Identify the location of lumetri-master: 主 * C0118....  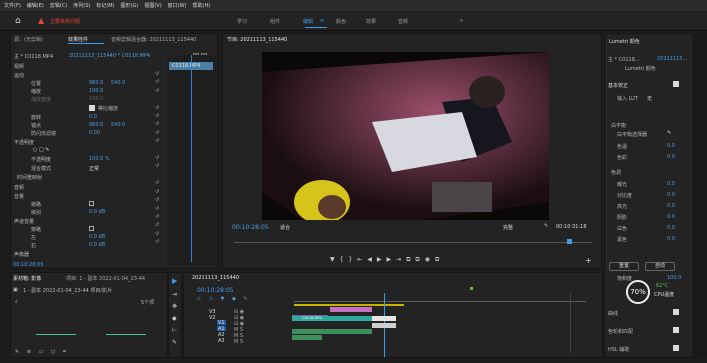
(624, 59).